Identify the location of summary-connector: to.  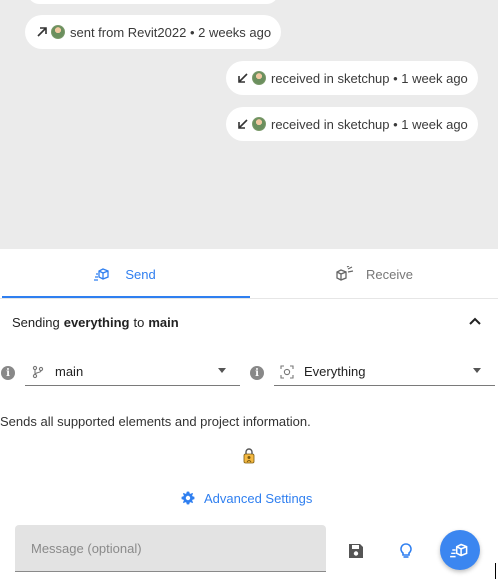
(139, 322).